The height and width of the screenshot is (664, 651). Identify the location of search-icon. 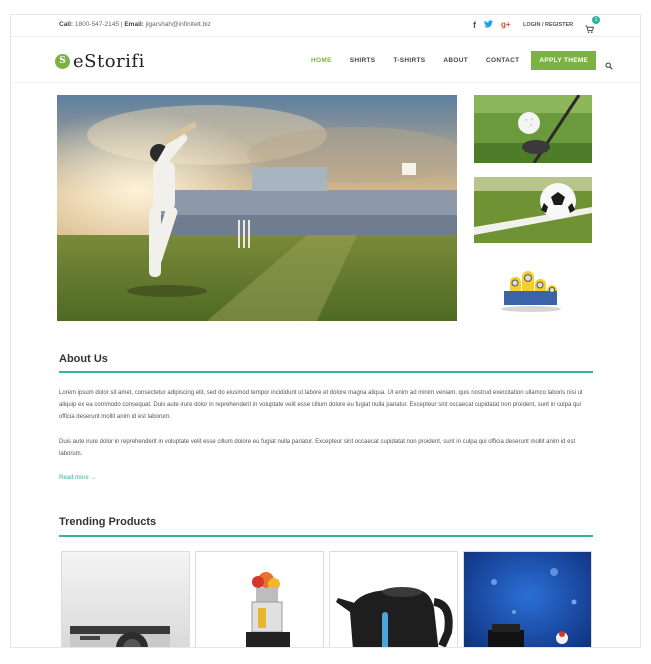
(609, 63).